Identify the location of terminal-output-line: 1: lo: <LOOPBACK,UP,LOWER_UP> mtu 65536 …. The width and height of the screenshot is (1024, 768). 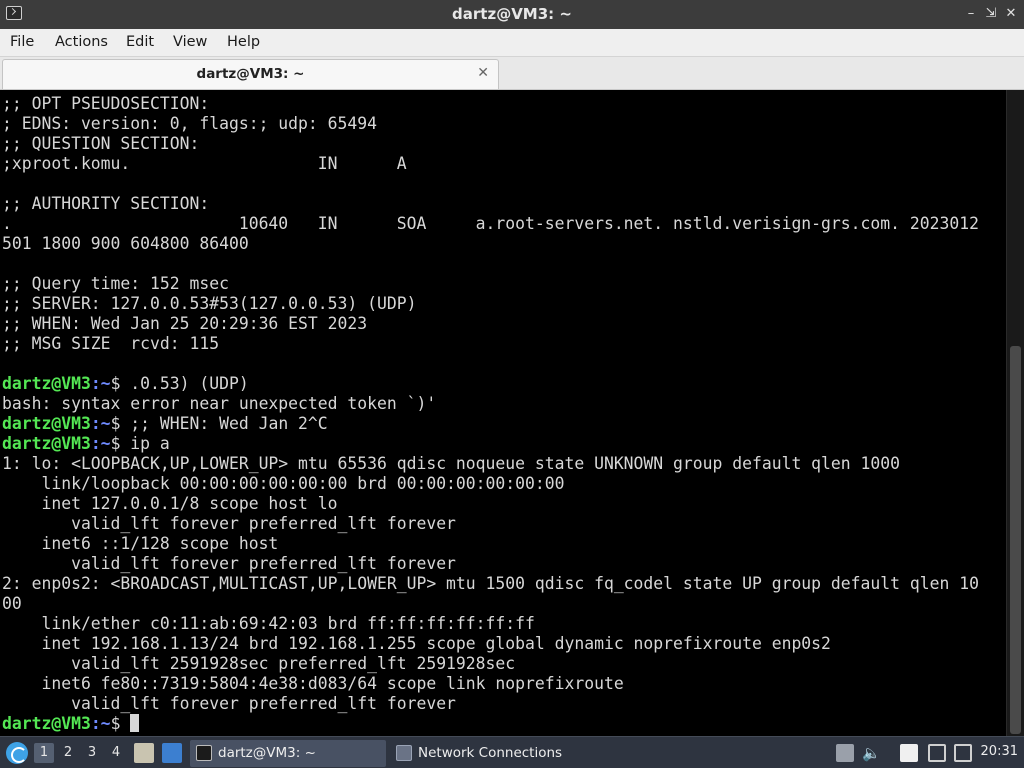
(451, 463).